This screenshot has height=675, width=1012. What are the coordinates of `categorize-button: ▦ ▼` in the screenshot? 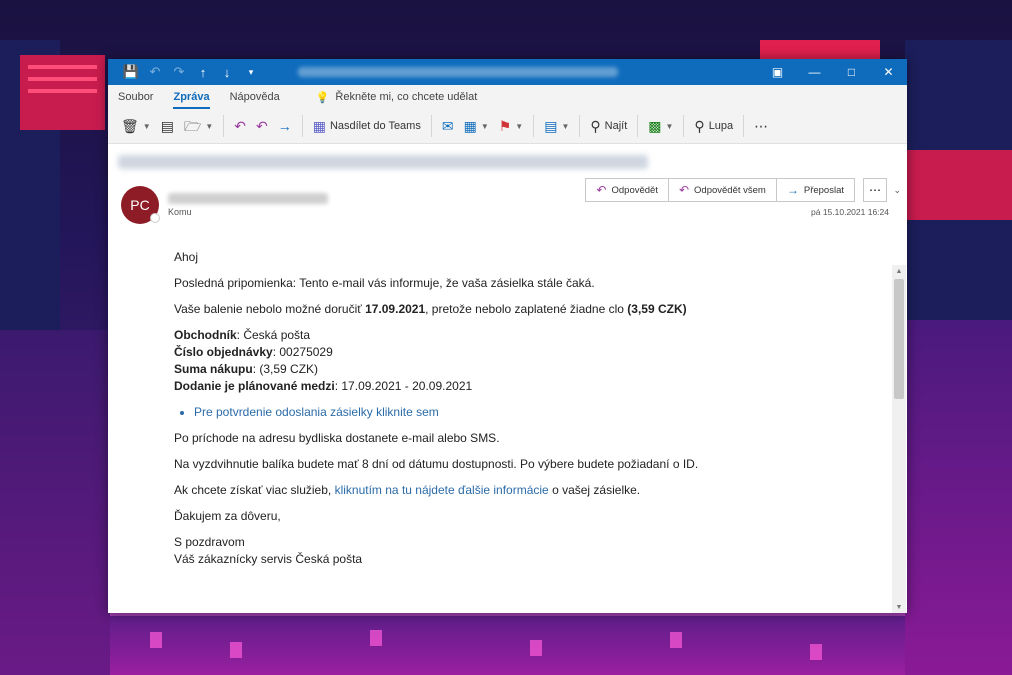 It's located at (476, 126).